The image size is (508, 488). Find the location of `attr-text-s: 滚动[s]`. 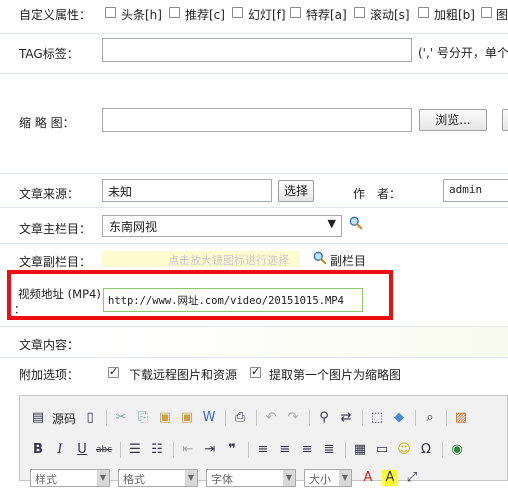

attr-text-s: 滚动[s] is located at coordinates (390, 15).